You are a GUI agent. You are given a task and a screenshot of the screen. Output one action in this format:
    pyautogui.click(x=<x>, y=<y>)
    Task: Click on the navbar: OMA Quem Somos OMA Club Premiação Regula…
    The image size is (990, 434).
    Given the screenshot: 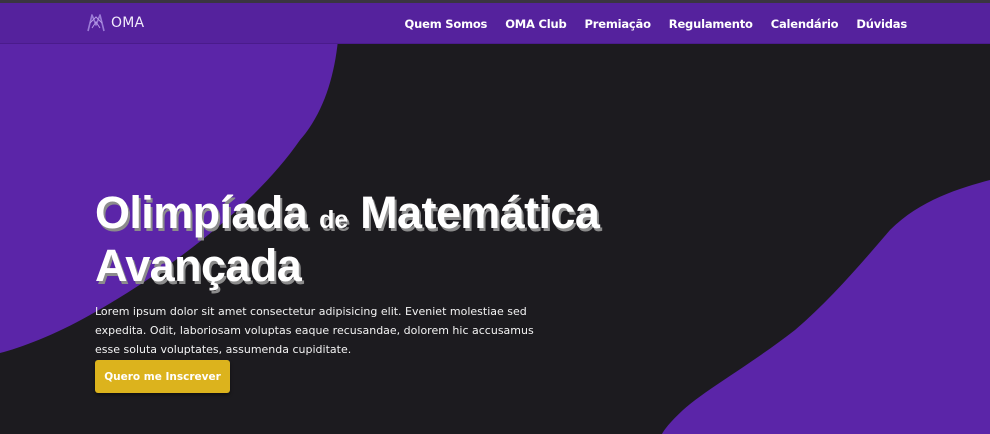 What is the action you would take?
    pyautogui.click(x=495, y=23)
    